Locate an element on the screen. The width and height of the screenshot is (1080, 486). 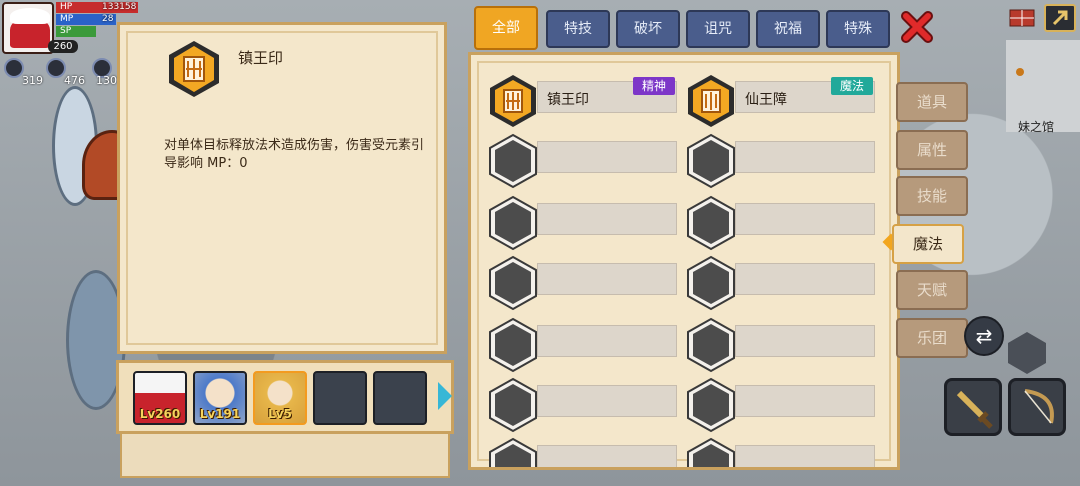
bow-attack-button is located at coordinates (1037, 407).